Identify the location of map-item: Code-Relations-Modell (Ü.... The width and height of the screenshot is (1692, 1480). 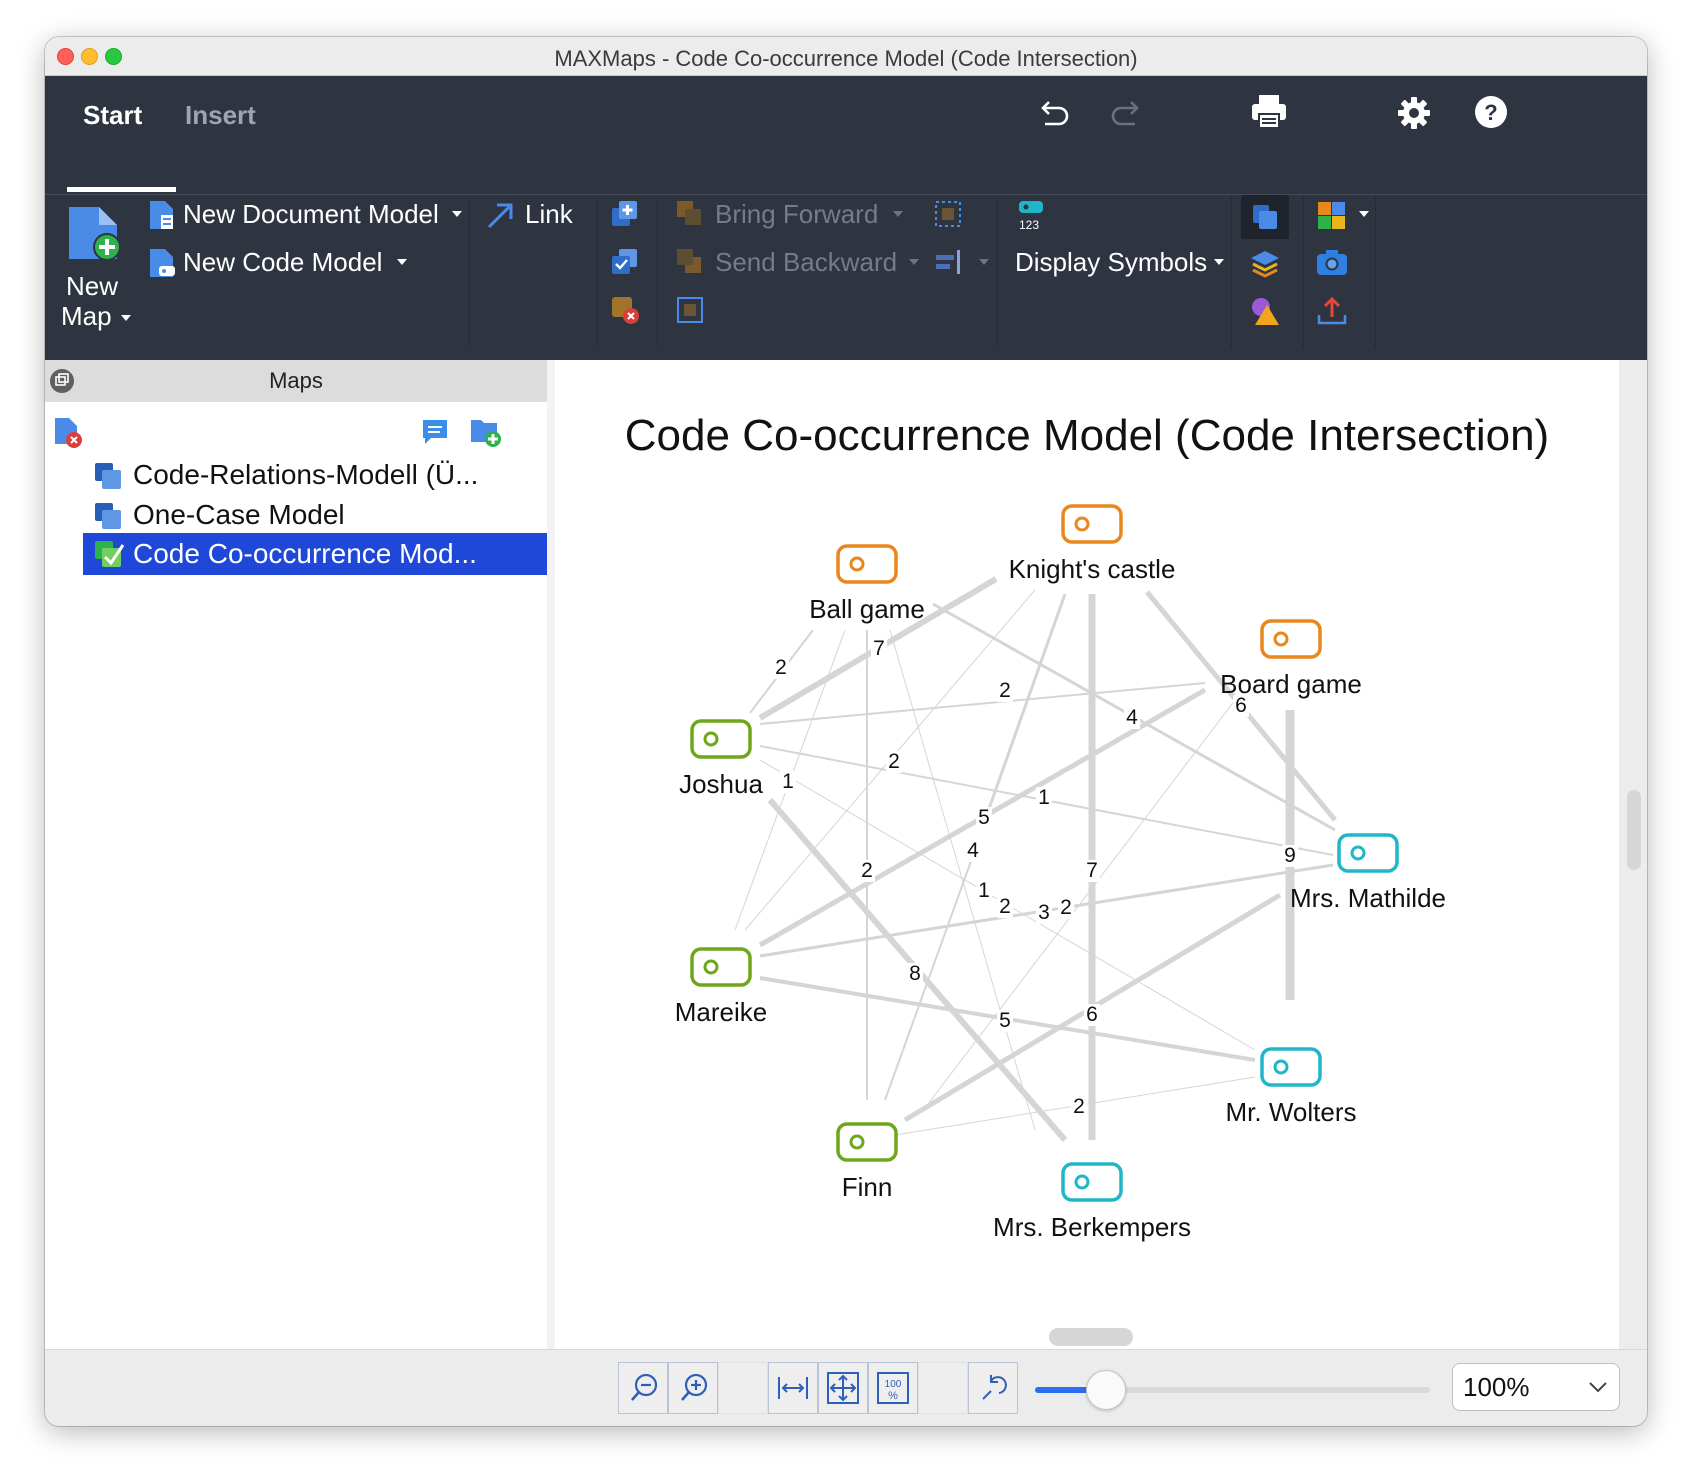
(315, 475).